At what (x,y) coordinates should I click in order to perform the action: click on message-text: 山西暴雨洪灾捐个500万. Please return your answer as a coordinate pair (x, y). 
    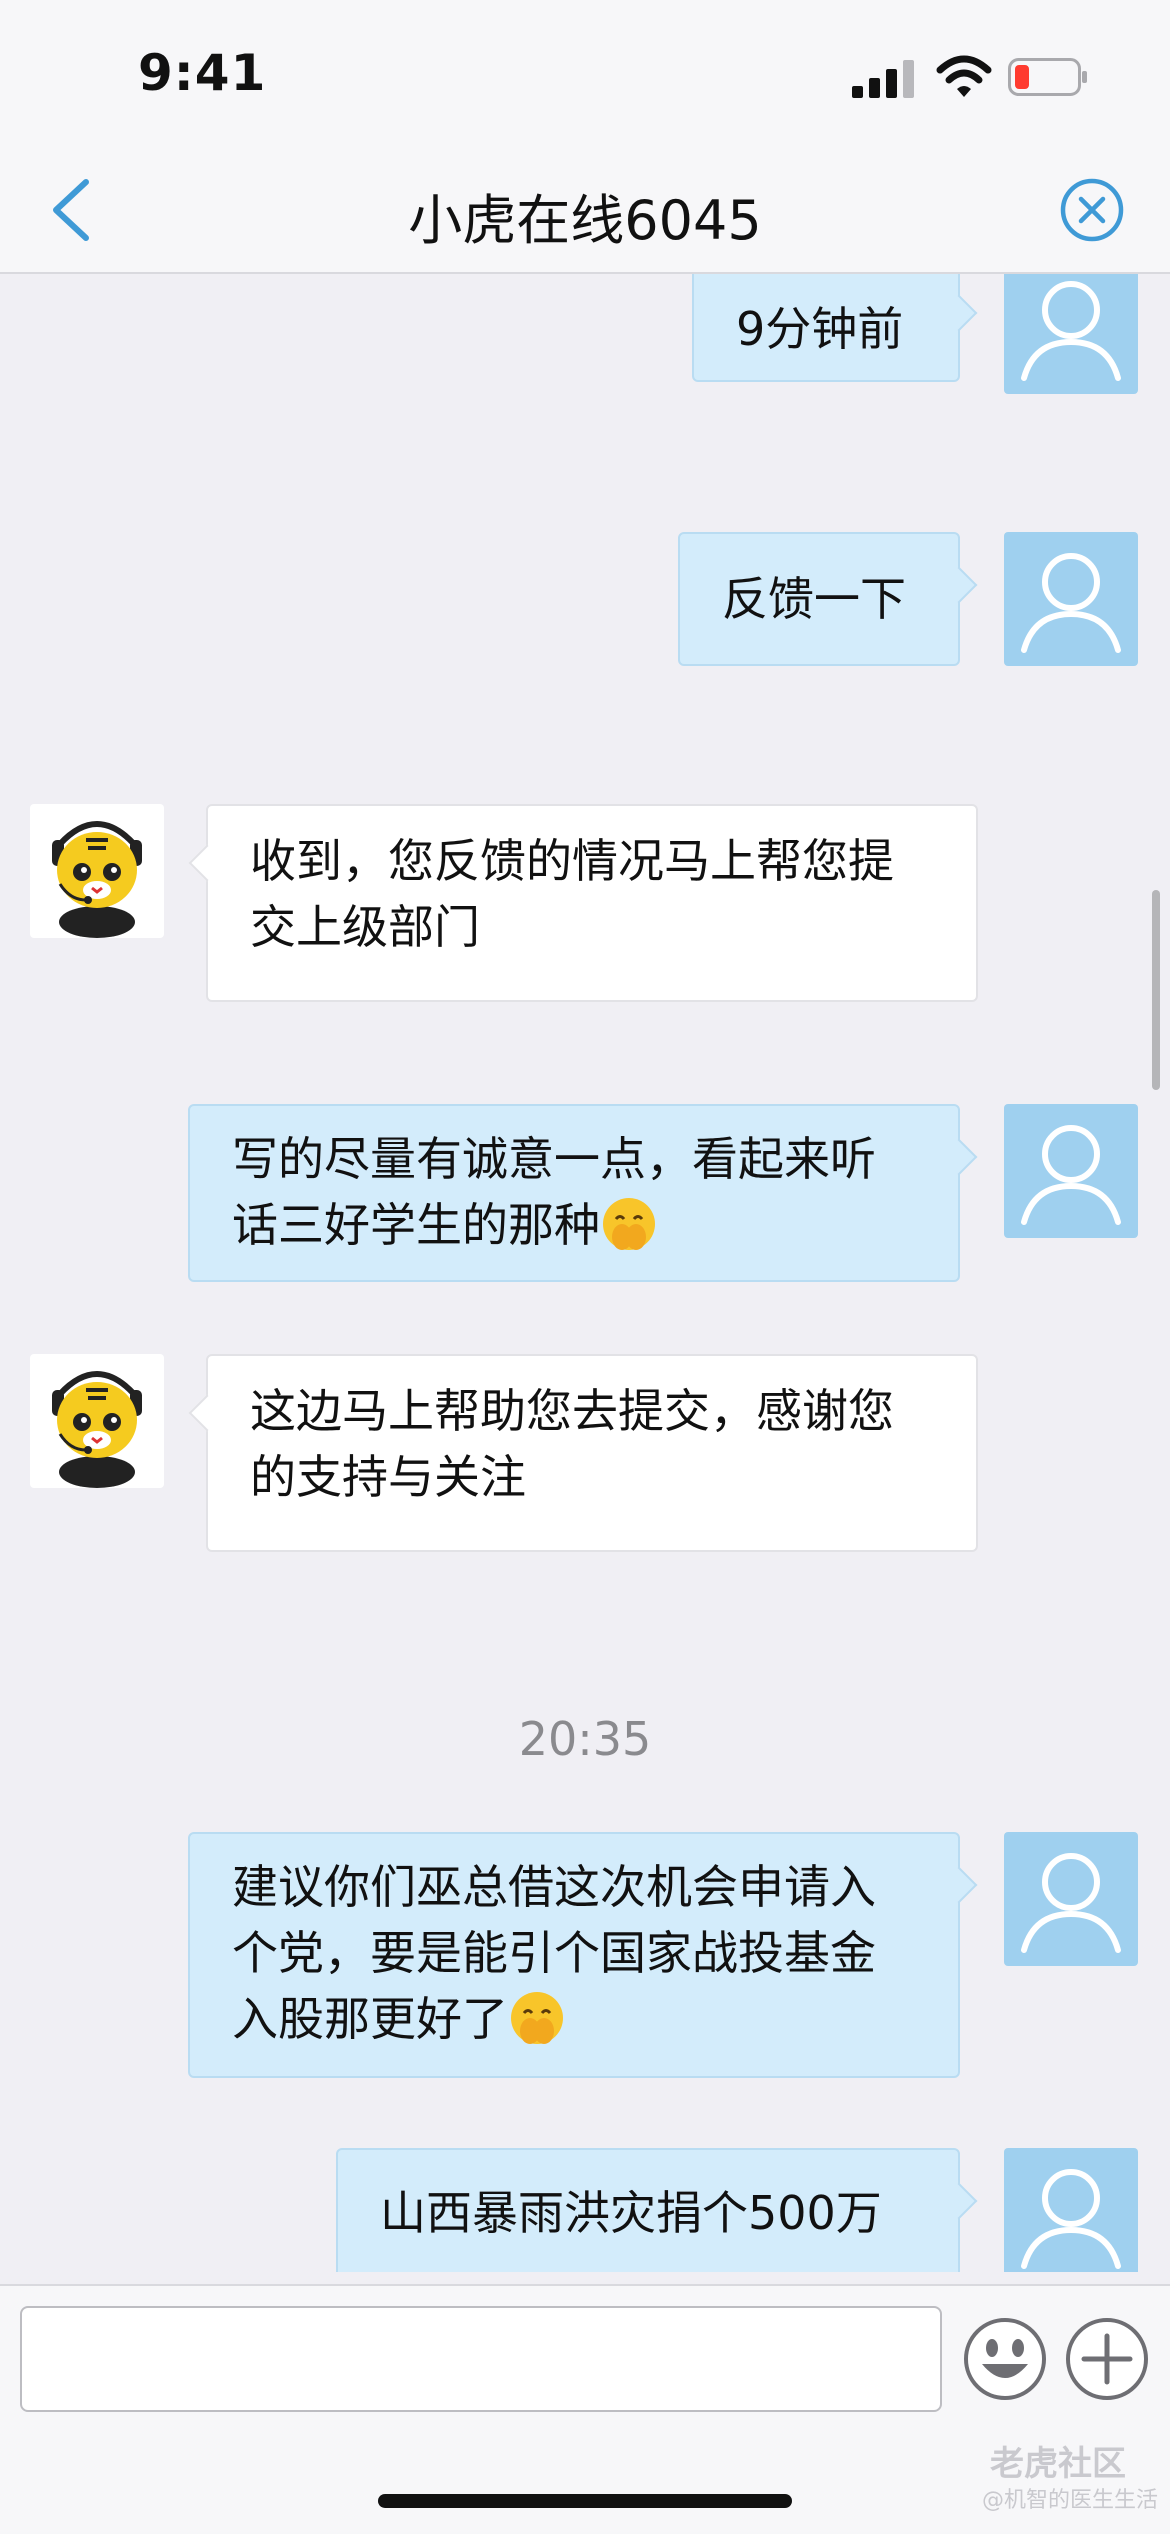
    Looking at the image, I should click on (631, 2213).